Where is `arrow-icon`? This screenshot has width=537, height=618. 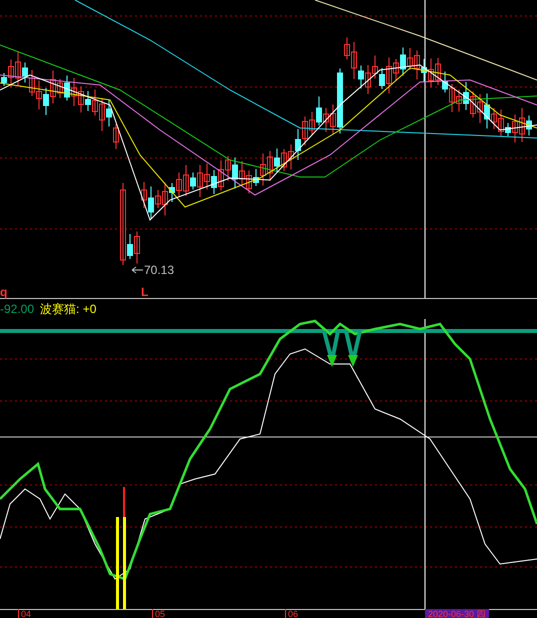
arrow-icon is located at coordinates (138, 270).